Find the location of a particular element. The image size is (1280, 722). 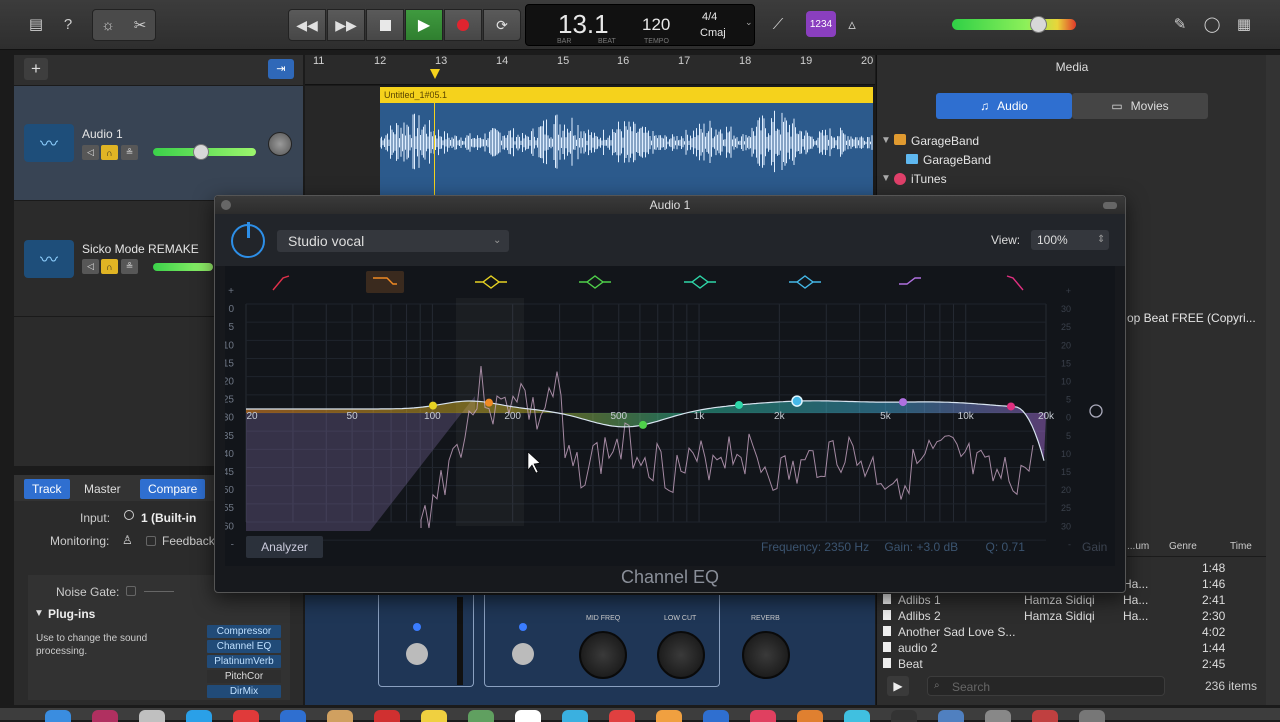

count-in-button: 1234 is located at coordinates (821, 24).